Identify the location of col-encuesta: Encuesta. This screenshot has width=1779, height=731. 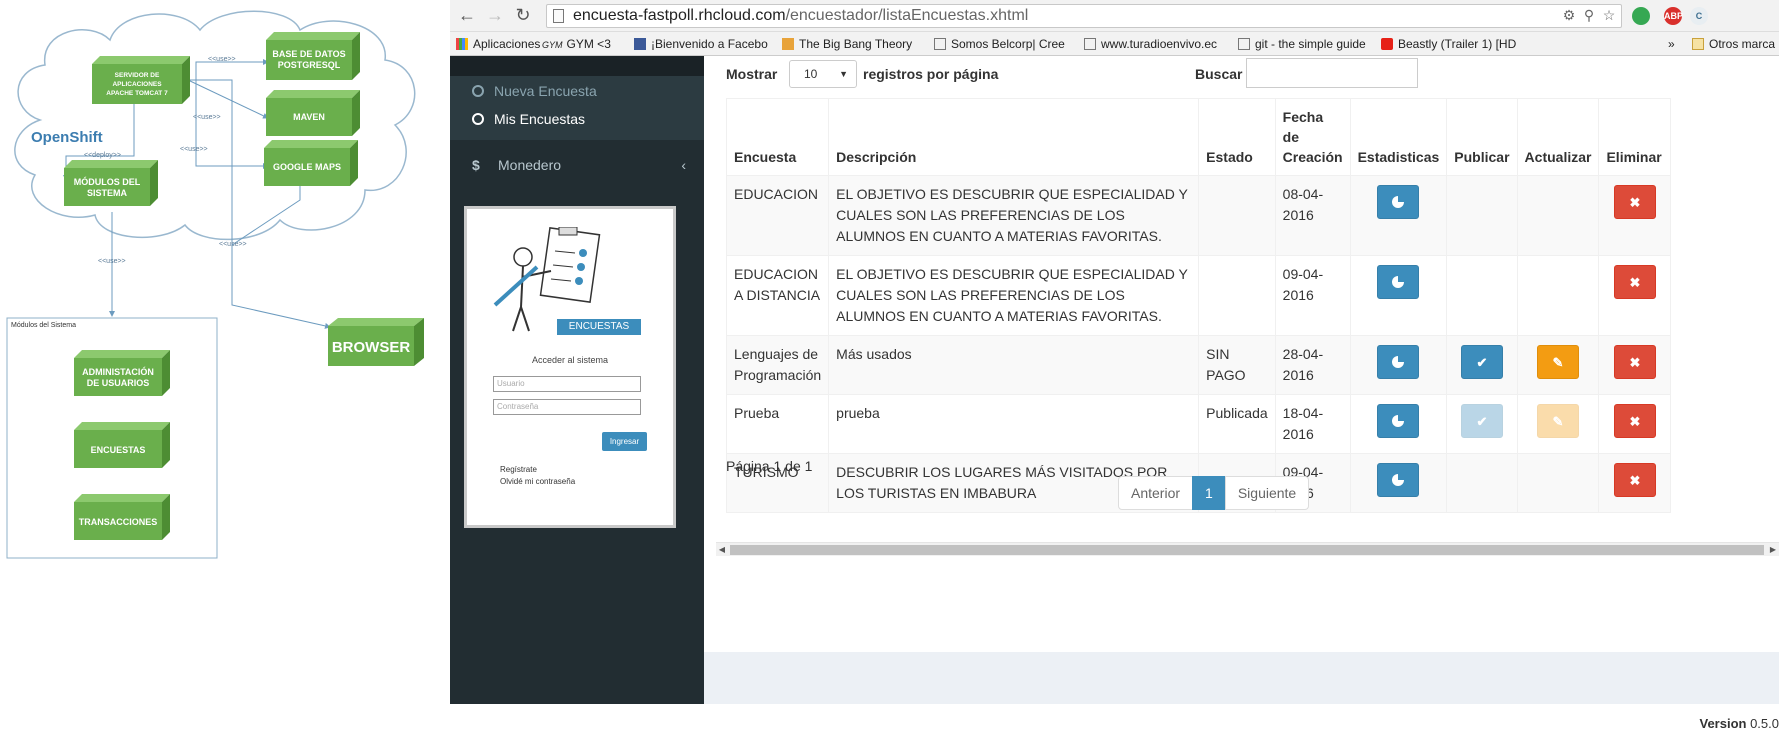
(777, 137).